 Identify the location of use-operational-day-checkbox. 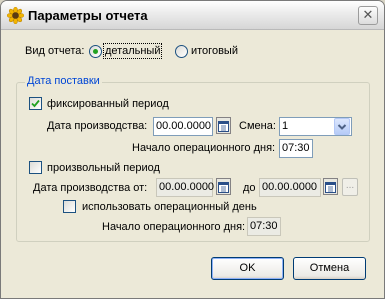
(69, 206).